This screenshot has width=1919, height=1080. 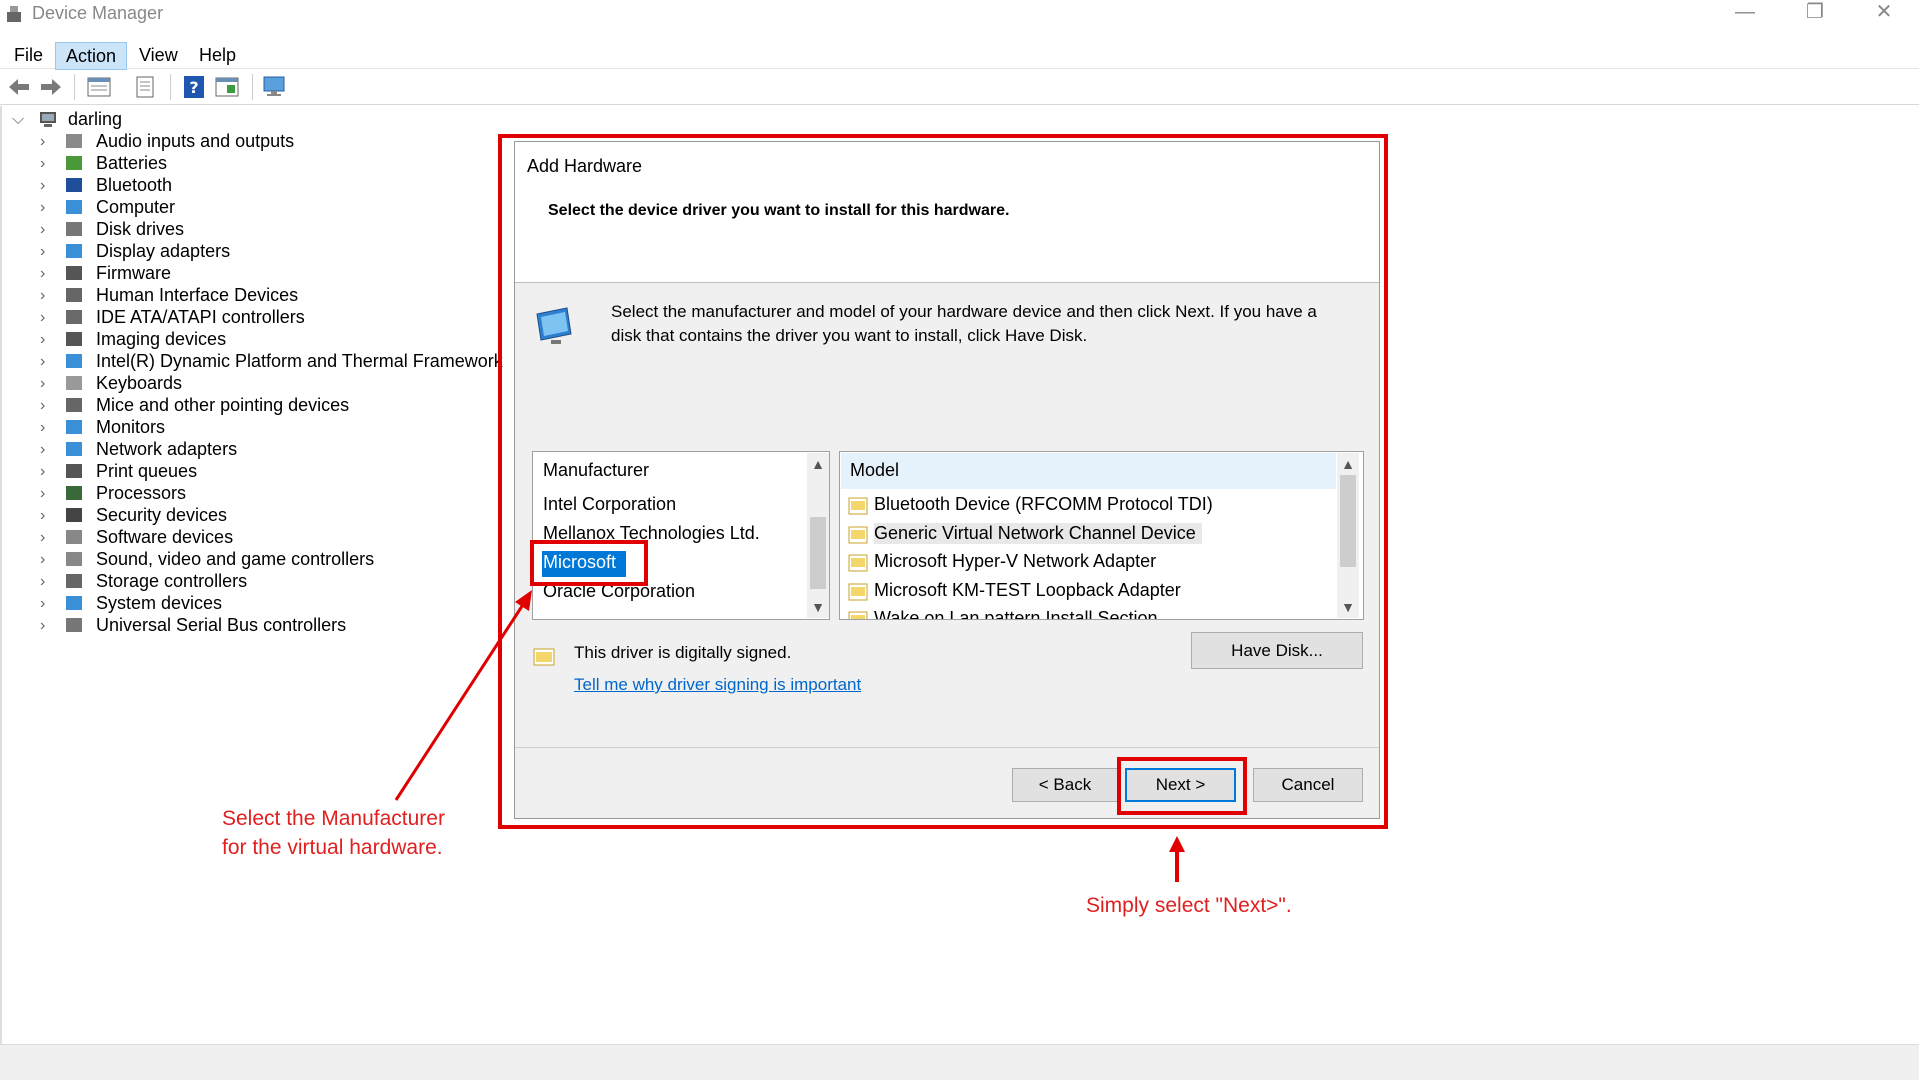 I want to click on device-manager-icon, so click(x=14, y=14).